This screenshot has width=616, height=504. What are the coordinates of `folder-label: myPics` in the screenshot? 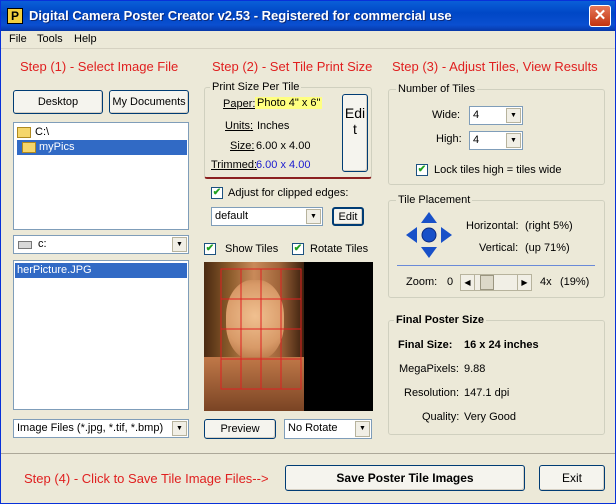 It's located at (57, 147).